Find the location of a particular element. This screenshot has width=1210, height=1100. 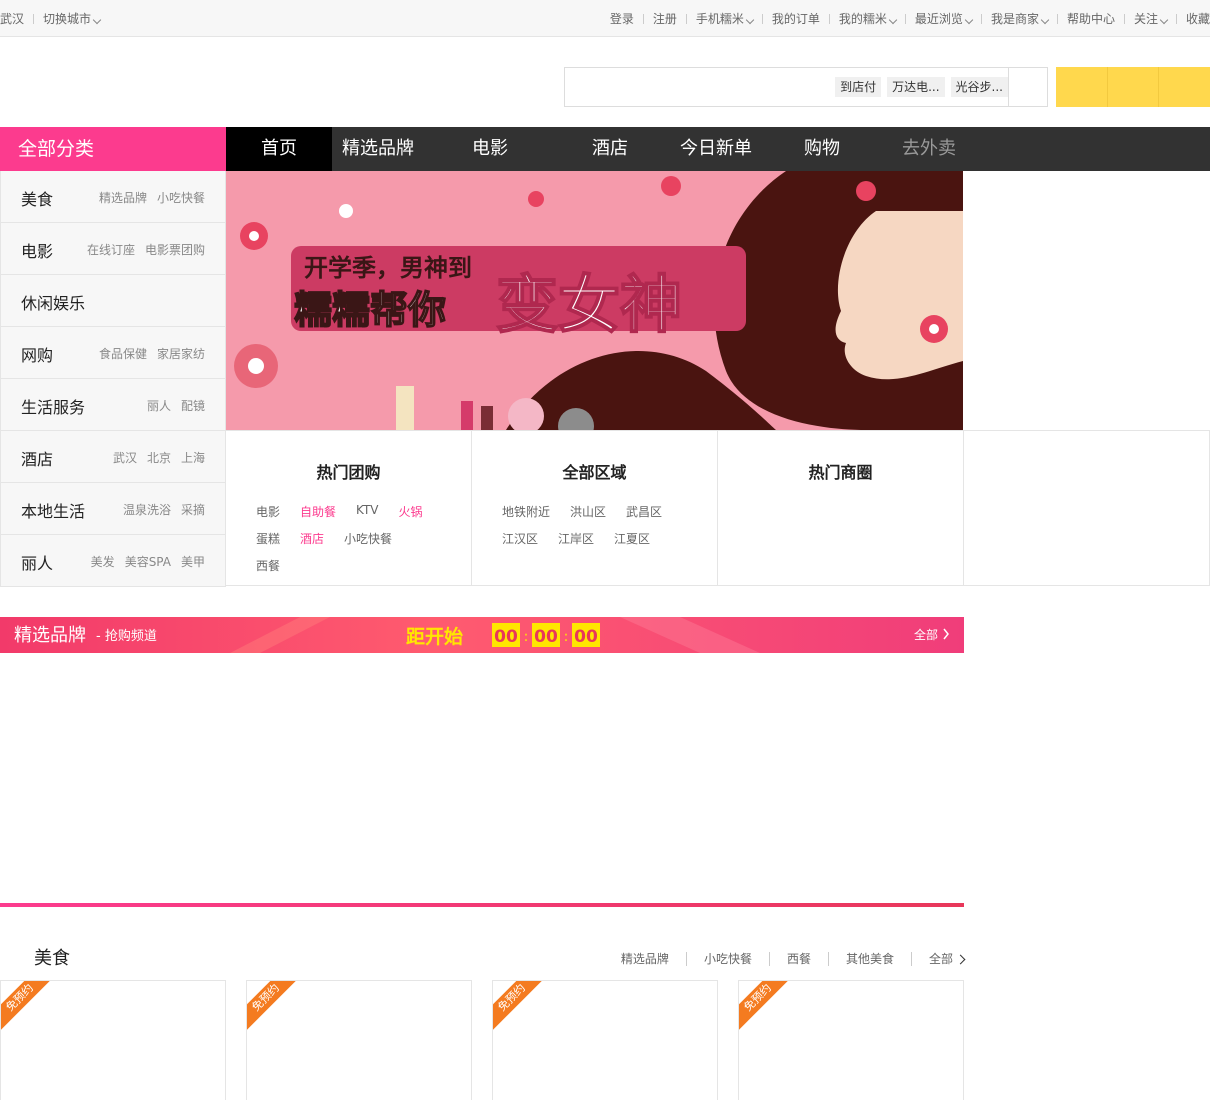

panel-link: 西餐 is located at coordinates (268, 565).